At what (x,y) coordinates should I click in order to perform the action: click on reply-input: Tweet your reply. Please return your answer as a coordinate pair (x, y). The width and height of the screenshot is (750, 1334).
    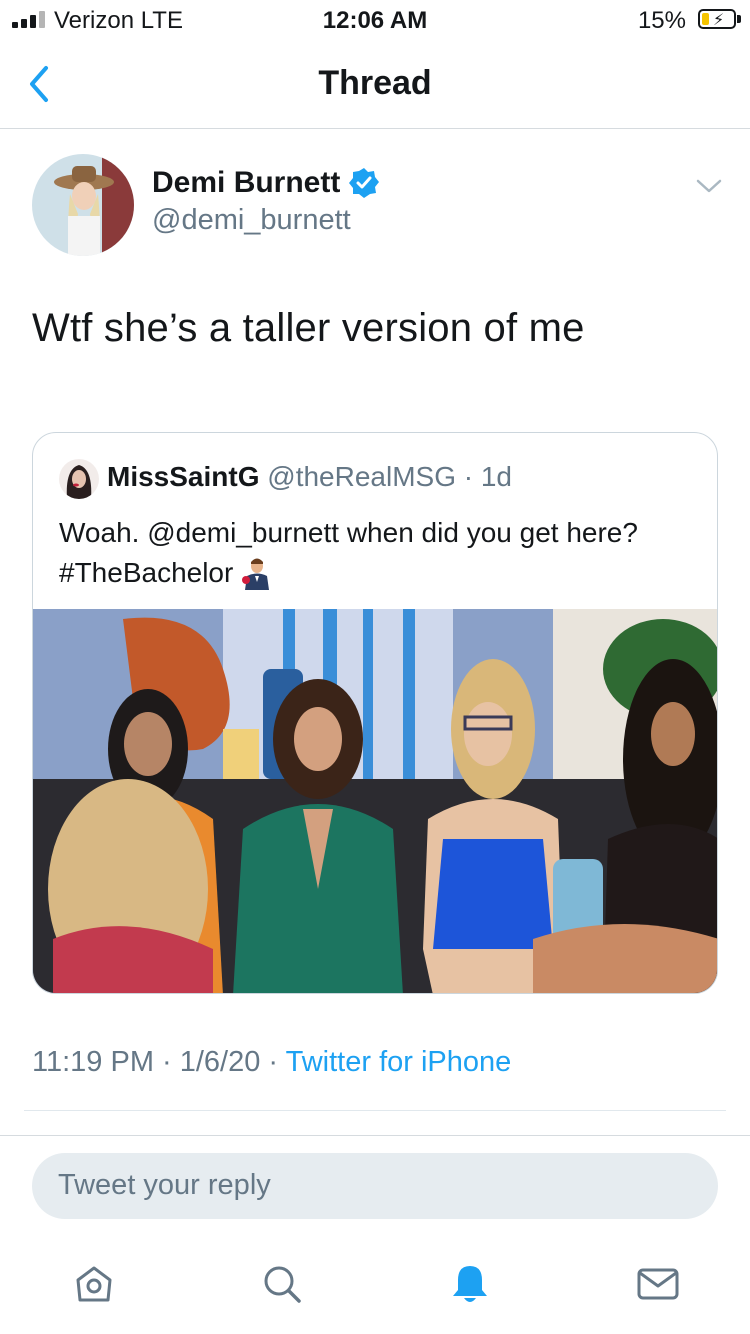
    Looking at the image, I should click on (375, 1186).